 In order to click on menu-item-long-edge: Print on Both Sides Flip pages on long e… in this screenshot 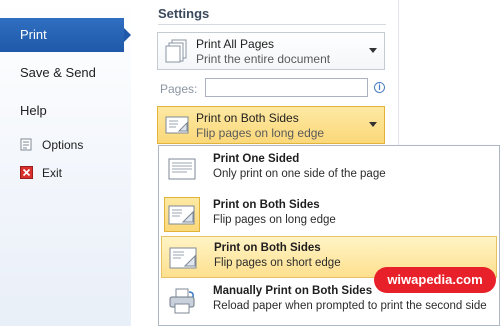, I will do `click(329, 215)`.